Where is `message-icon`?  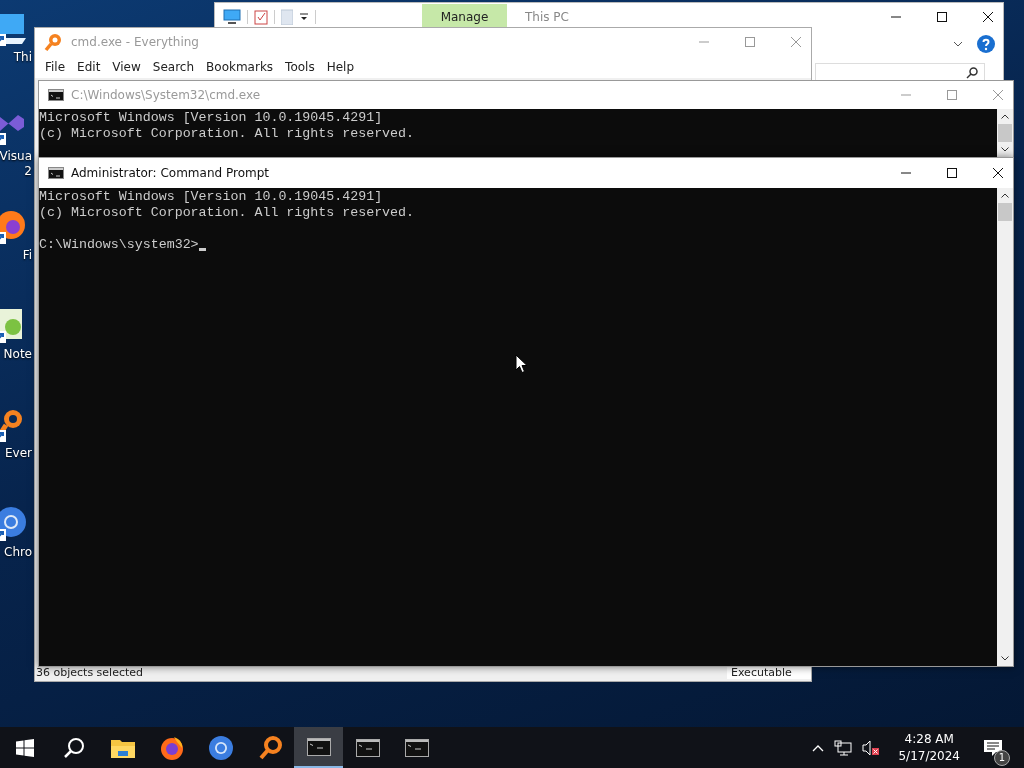 message-icon is located at coordinates (993, 747).